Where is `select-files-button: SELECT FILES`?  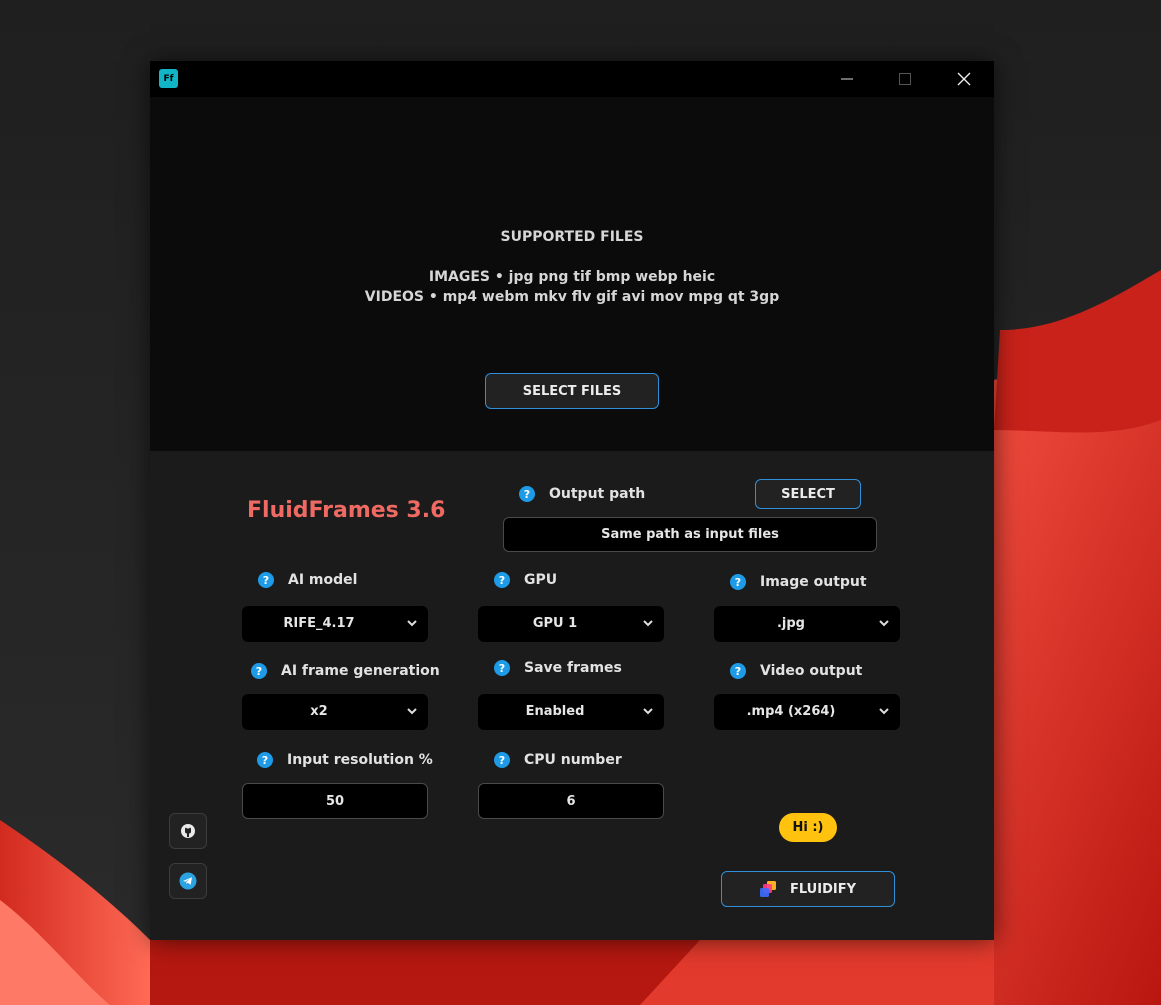 select-files-button: SELECT FILES is located at coordinates (572, 391).